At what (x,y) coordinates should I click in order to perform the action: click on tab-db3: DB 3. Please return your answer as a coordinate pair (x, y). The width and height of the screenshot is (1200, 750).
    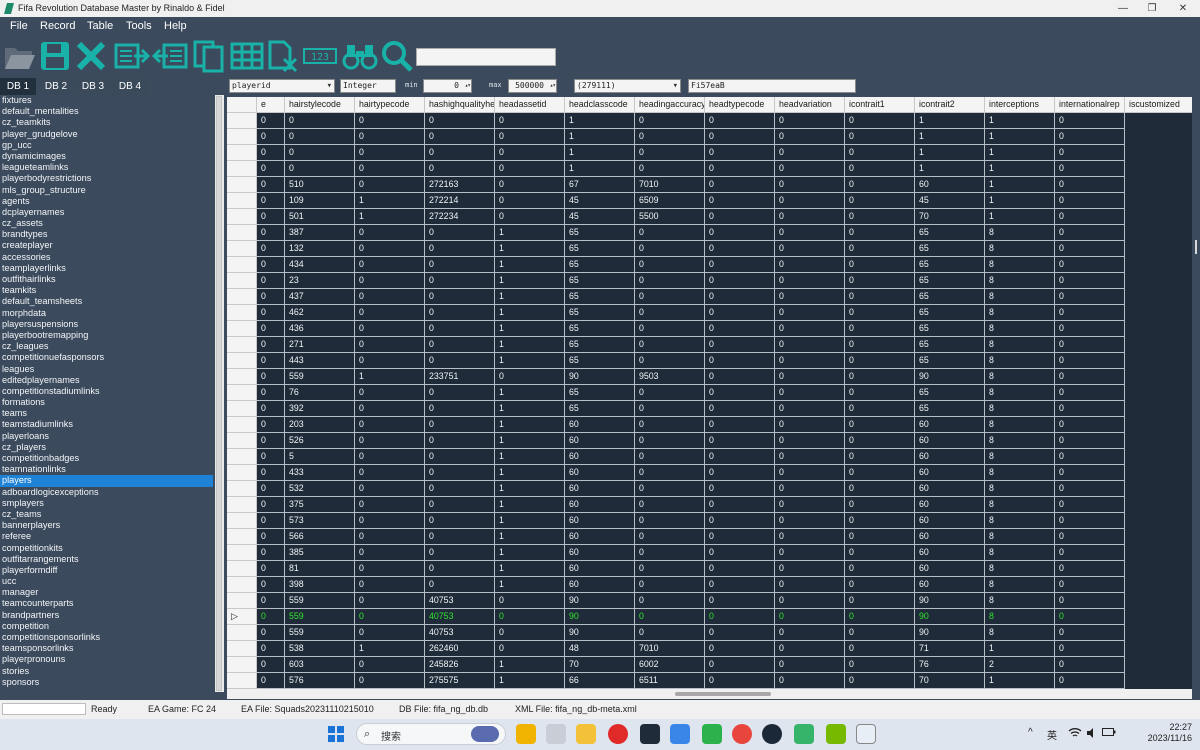
    Looking at the image, I should click on (93, 86).